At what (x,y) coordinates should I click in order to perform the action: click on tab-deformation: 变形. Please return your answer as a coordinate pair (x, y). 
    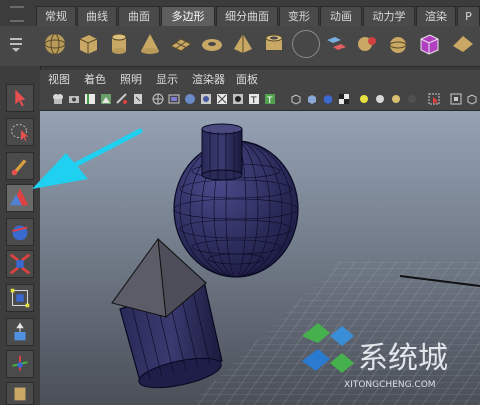
    Looking at the image, I should click on (299, 16).